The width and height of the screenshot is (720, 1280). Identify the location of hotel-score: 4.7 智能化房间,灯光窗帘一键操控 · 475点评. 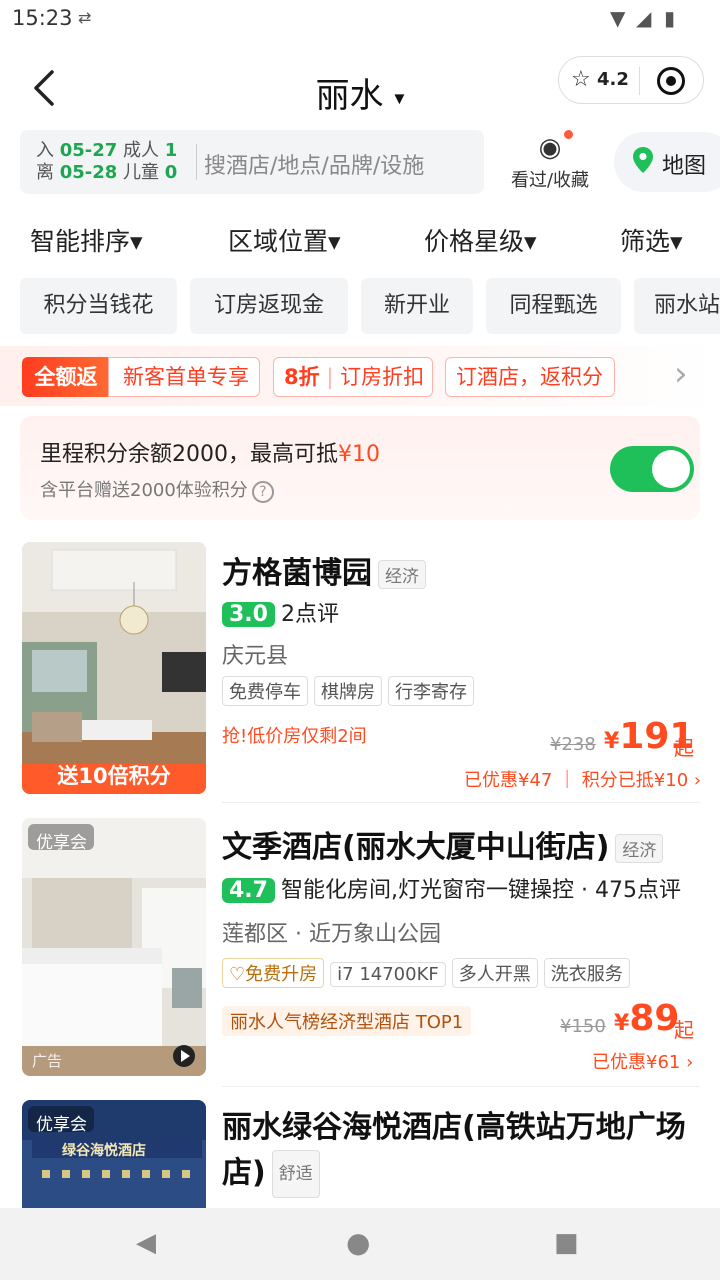
(451, 888).